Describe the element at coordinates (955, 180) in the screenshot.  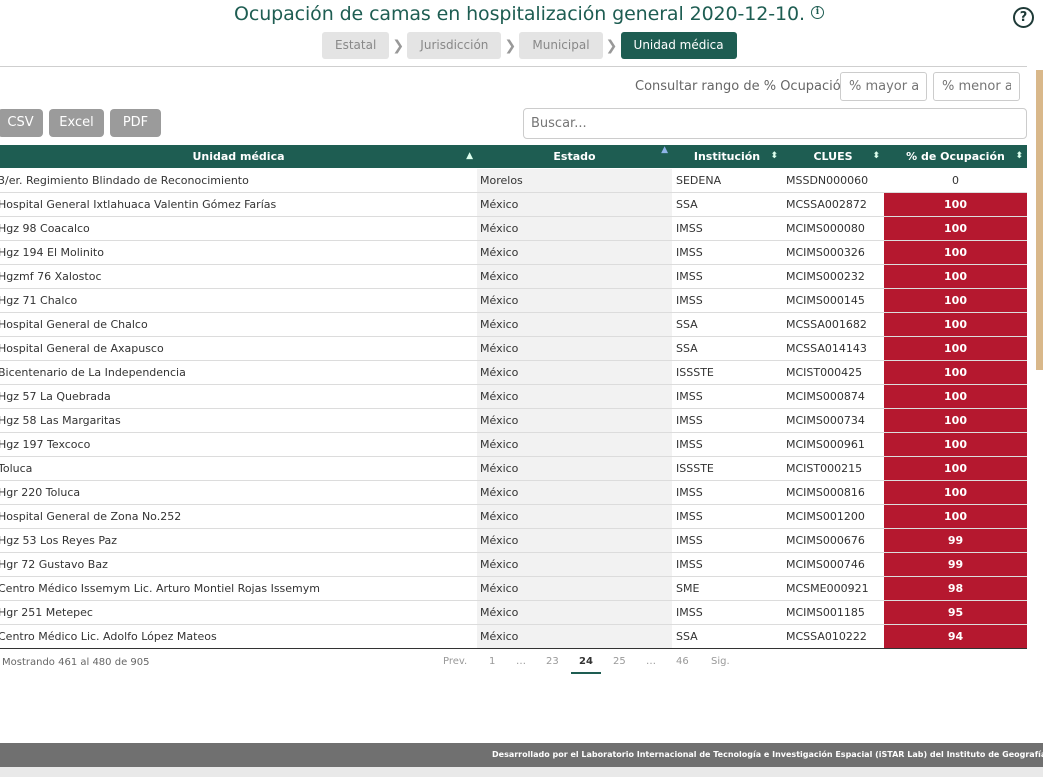
I see `cell-ocupacion: 0` at that location.